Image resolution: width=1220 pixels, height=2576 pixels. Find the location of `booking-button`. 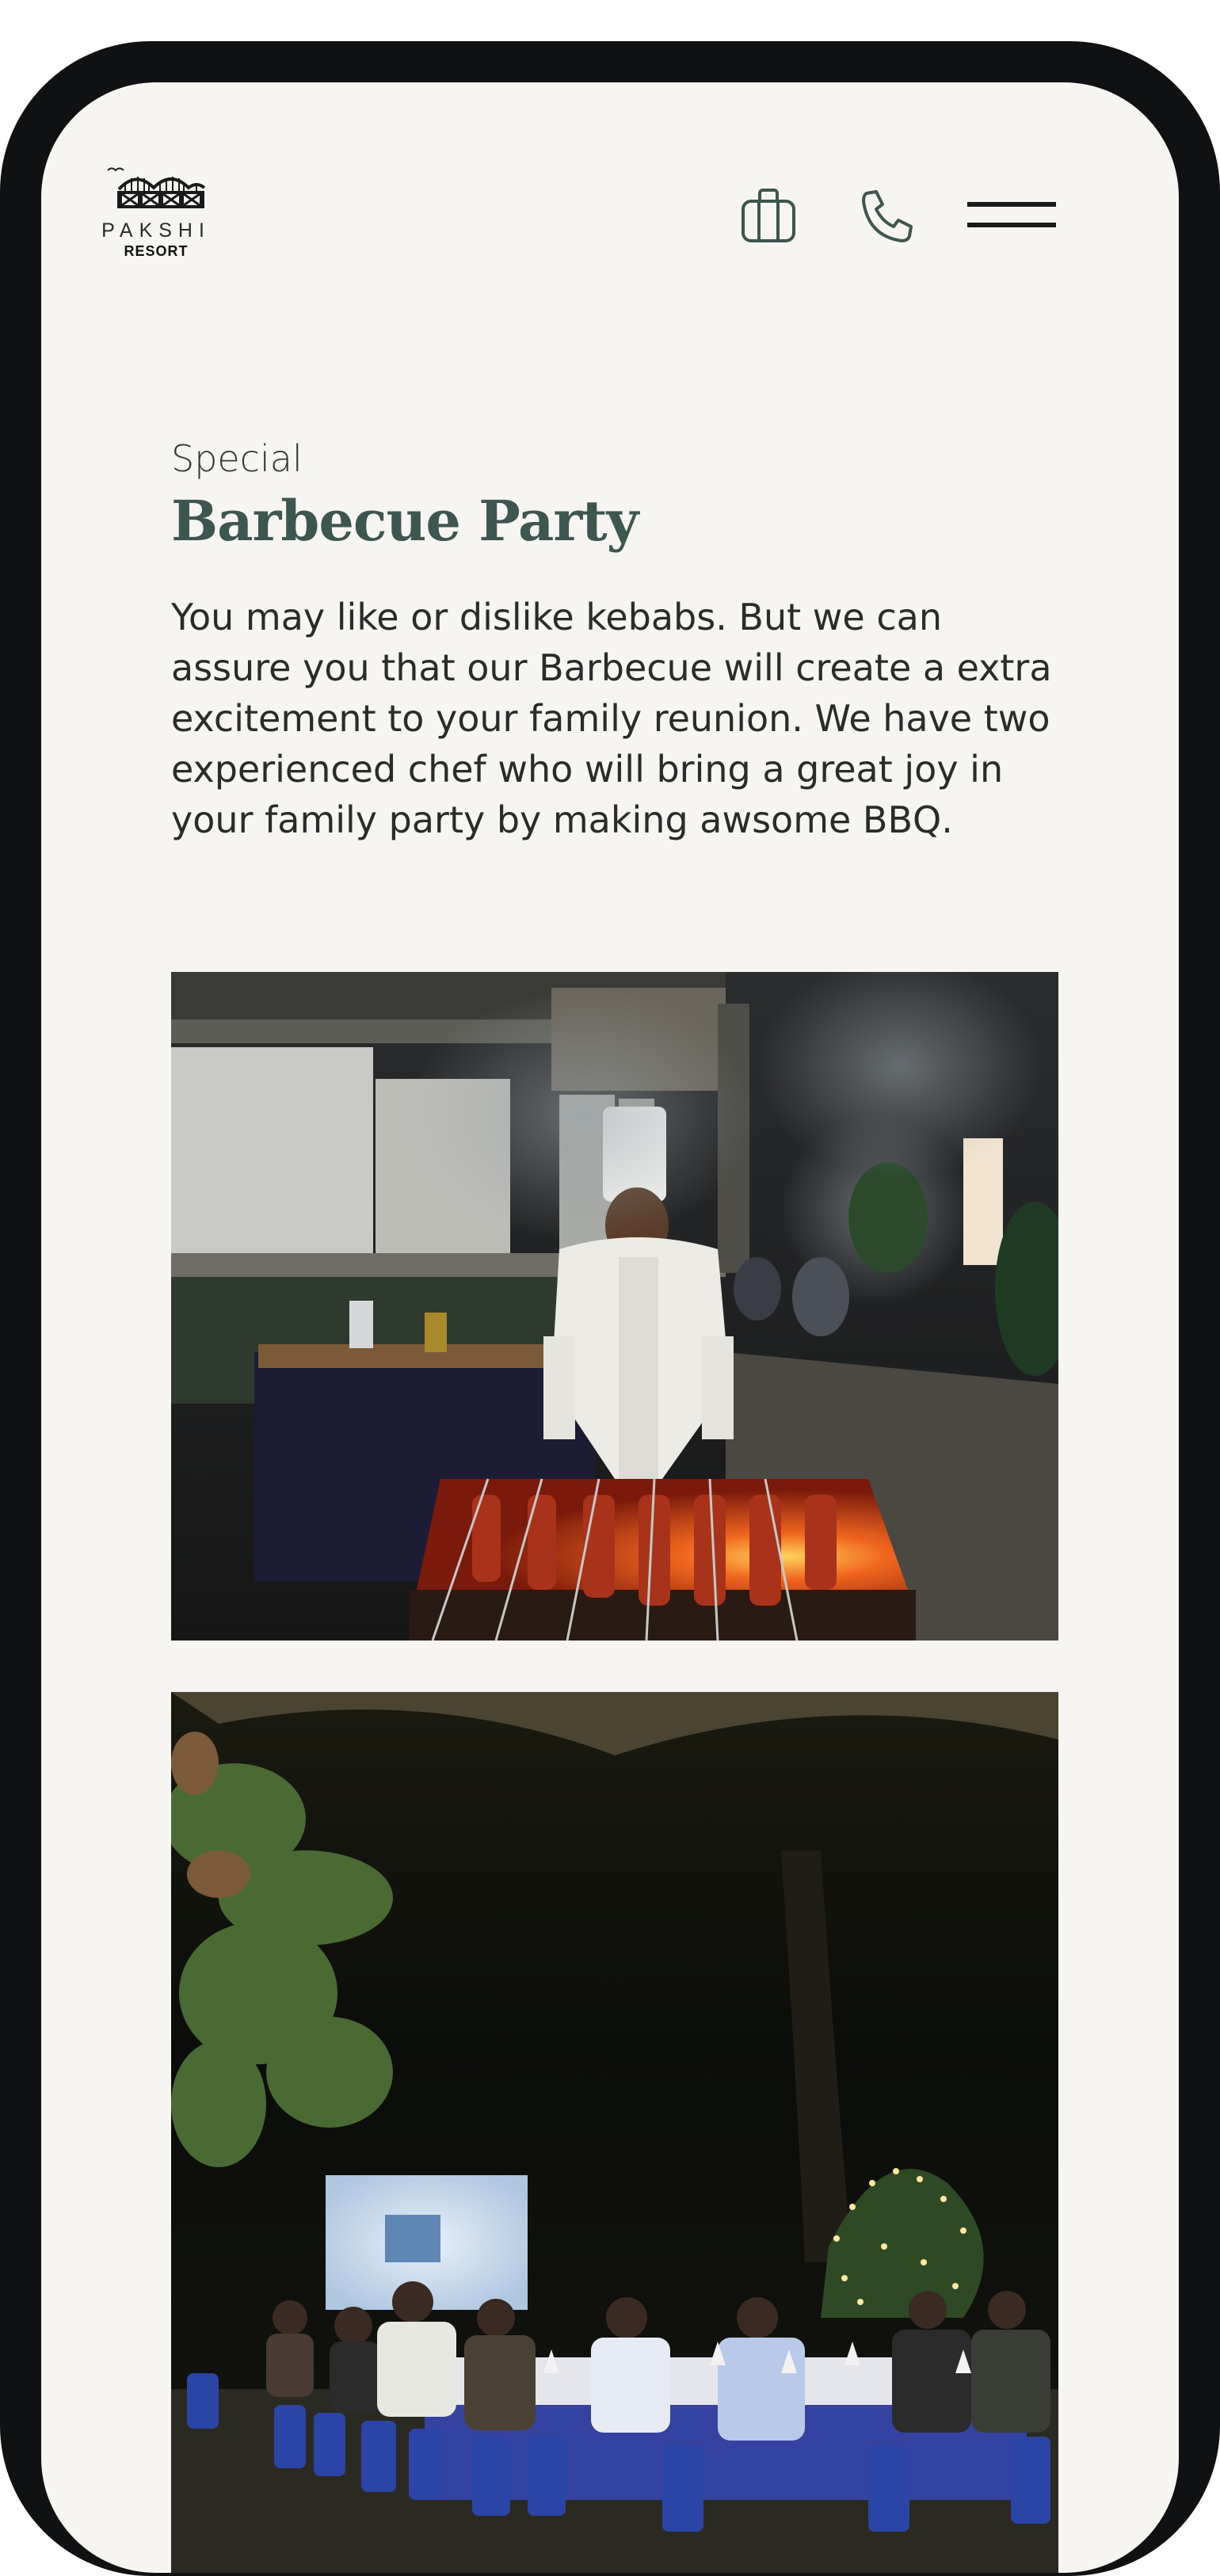

booking-button is located at coordinates (769, 216).